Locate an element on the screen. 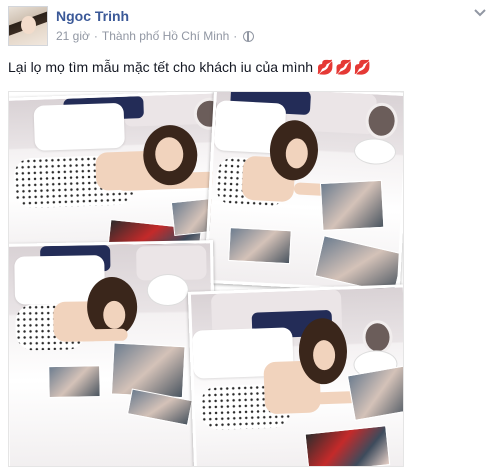 The image size is (497, 473). post-meta: 21 giờ · Thành phố Hồ Chí Minh · is located at coordinates (155, 36).